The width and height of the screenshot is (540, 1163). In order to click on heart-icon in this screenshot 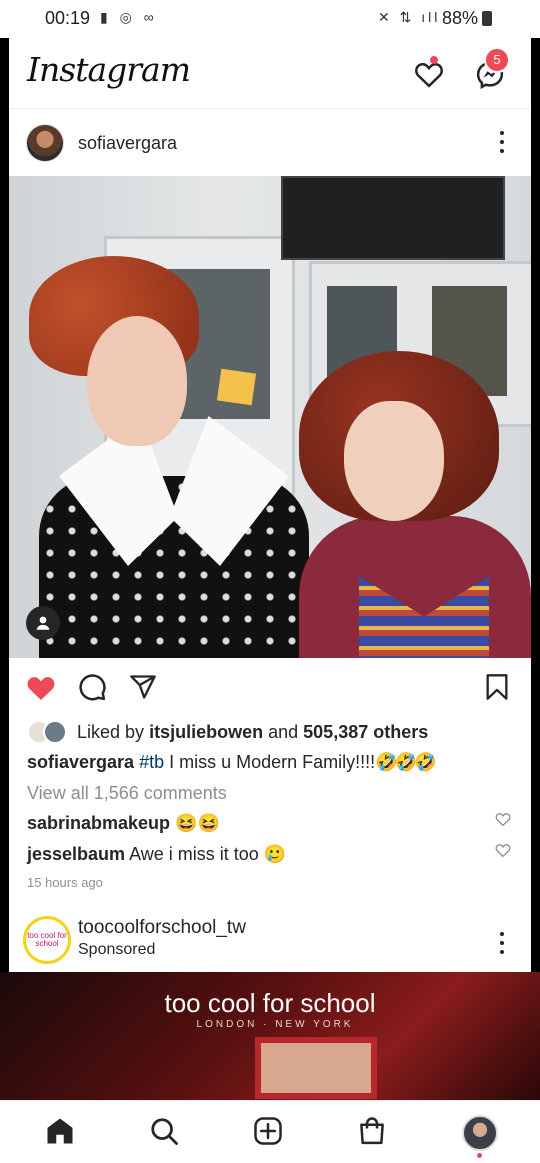, I will do `click(429, 75)`.